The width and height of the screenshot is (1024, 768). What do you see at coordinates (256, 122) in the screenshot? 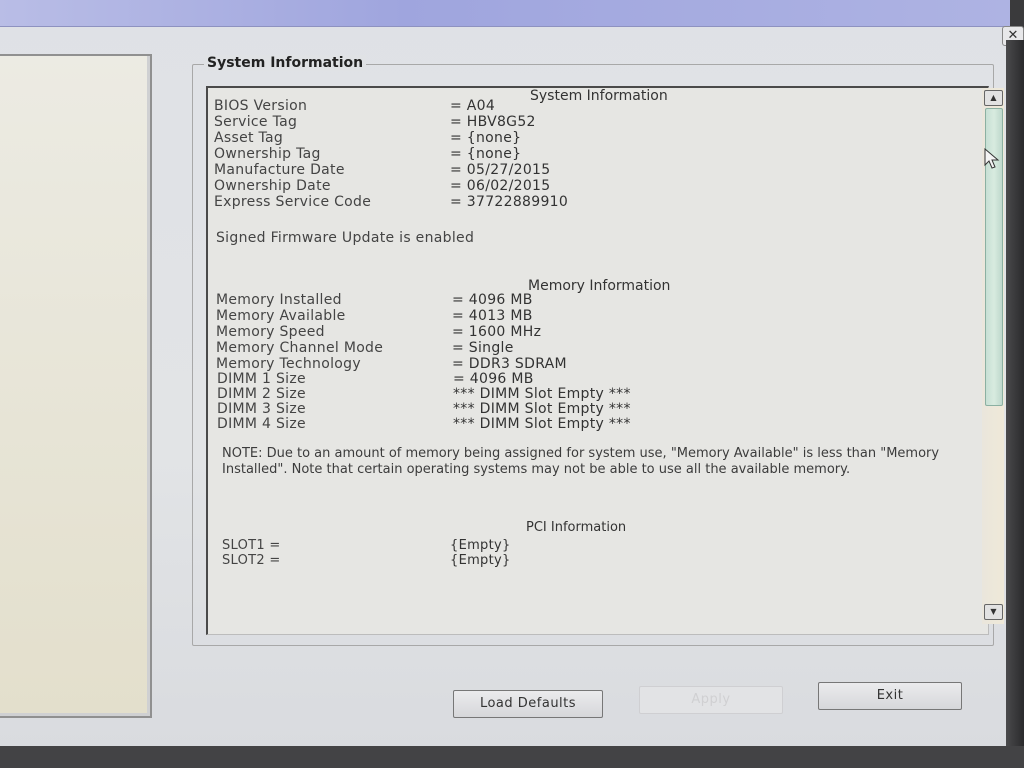
I see `info-label: Service Tag` at bounding box center [256, 122].